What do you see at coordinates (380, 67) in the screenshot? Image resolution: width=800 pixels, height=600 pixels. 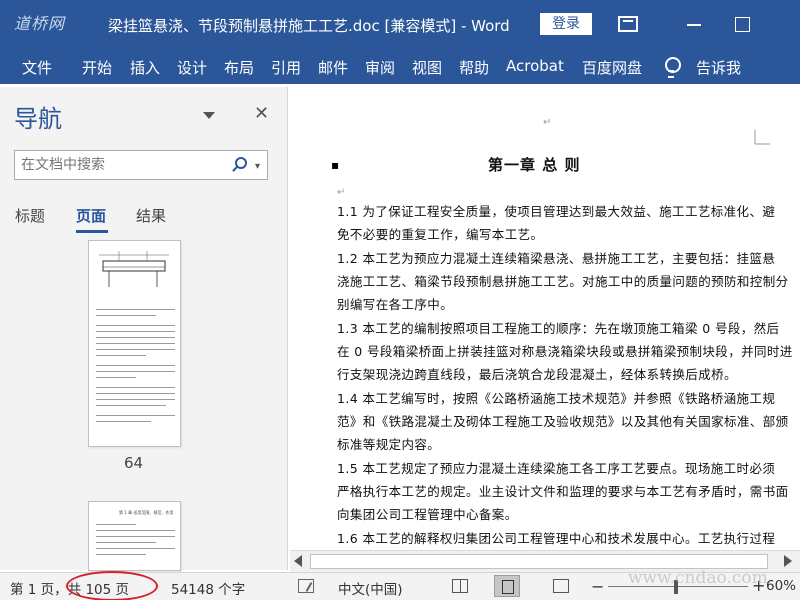 I see `tab-review: 审阅` at bounding box center [380, 67].